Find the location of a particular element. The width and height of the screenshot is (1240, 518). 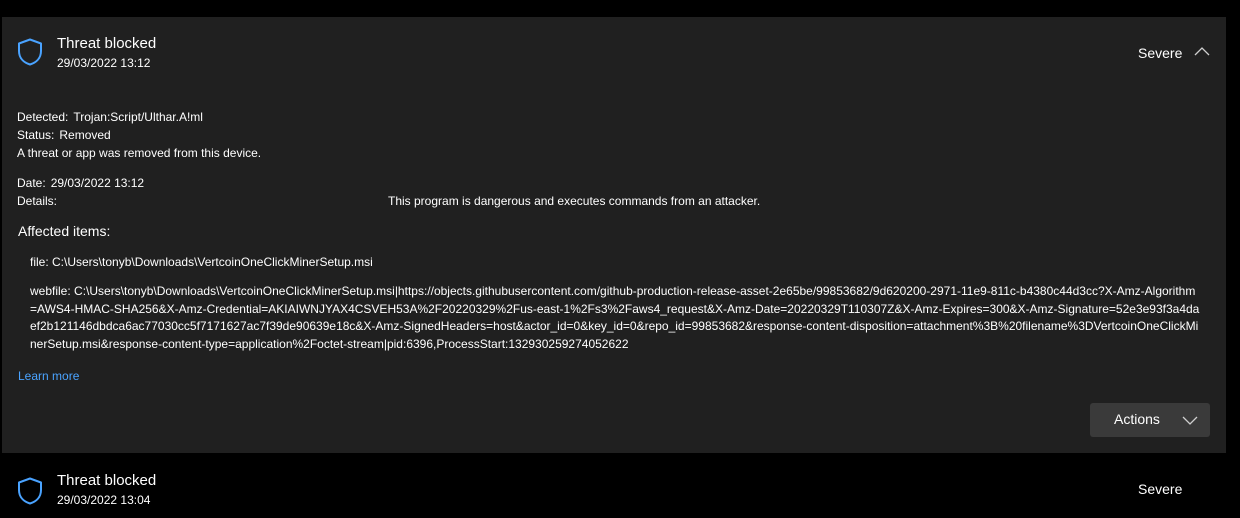

threat-timestamp: 29/03/2022 13:12 is located at coordinates (104, 63).